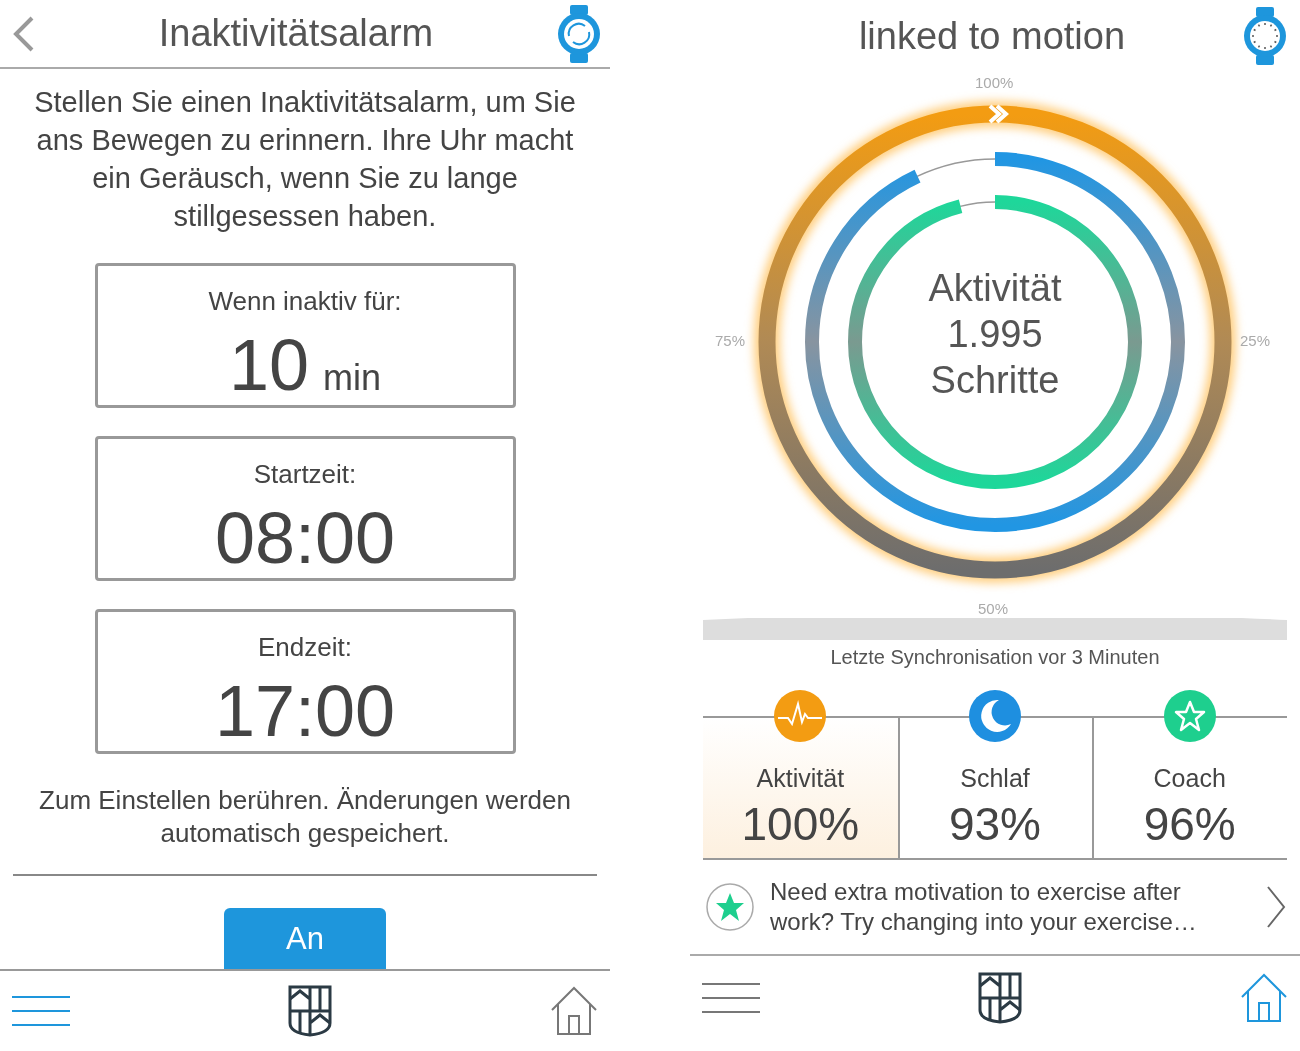  Describe the element at coordinates (1265, 36) in the screenshot. I see `watch-icon` at that location.